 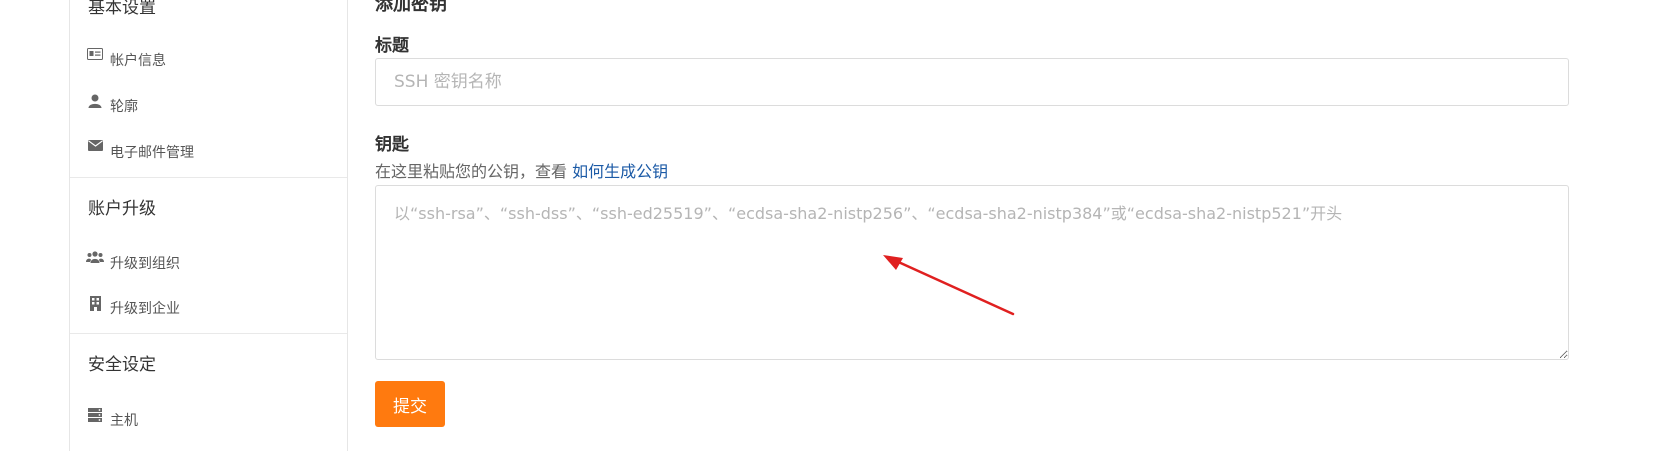 I want to click on title-field-label: 标题, so click(x=392, y=46).